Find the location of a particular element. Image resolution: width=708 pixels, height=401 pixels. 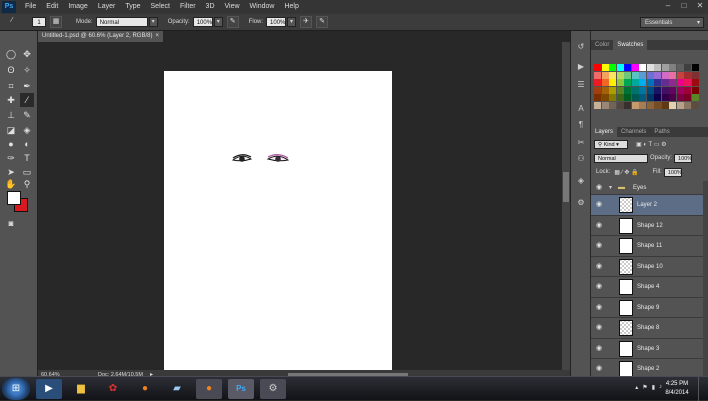

eraser-tool-icon: ◪ is located at coordinates (11, 130).